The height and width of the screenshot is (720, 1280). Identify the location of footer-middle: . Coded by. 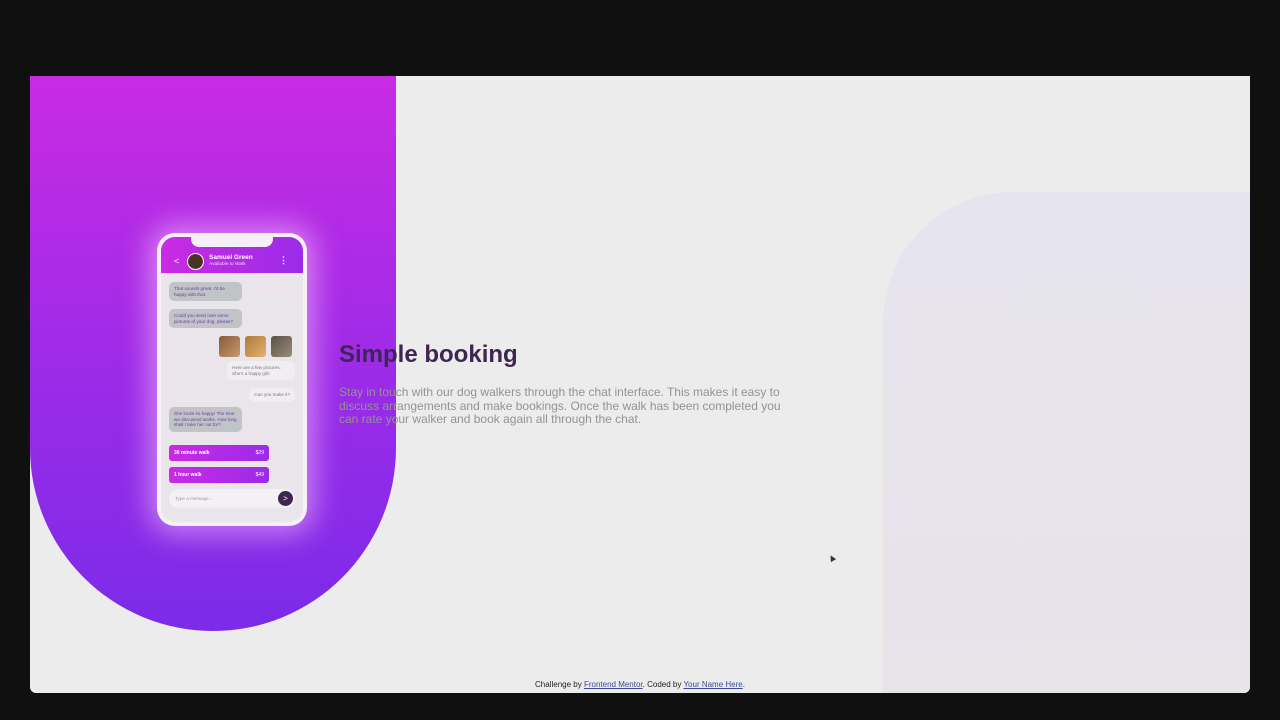
(663, 684).